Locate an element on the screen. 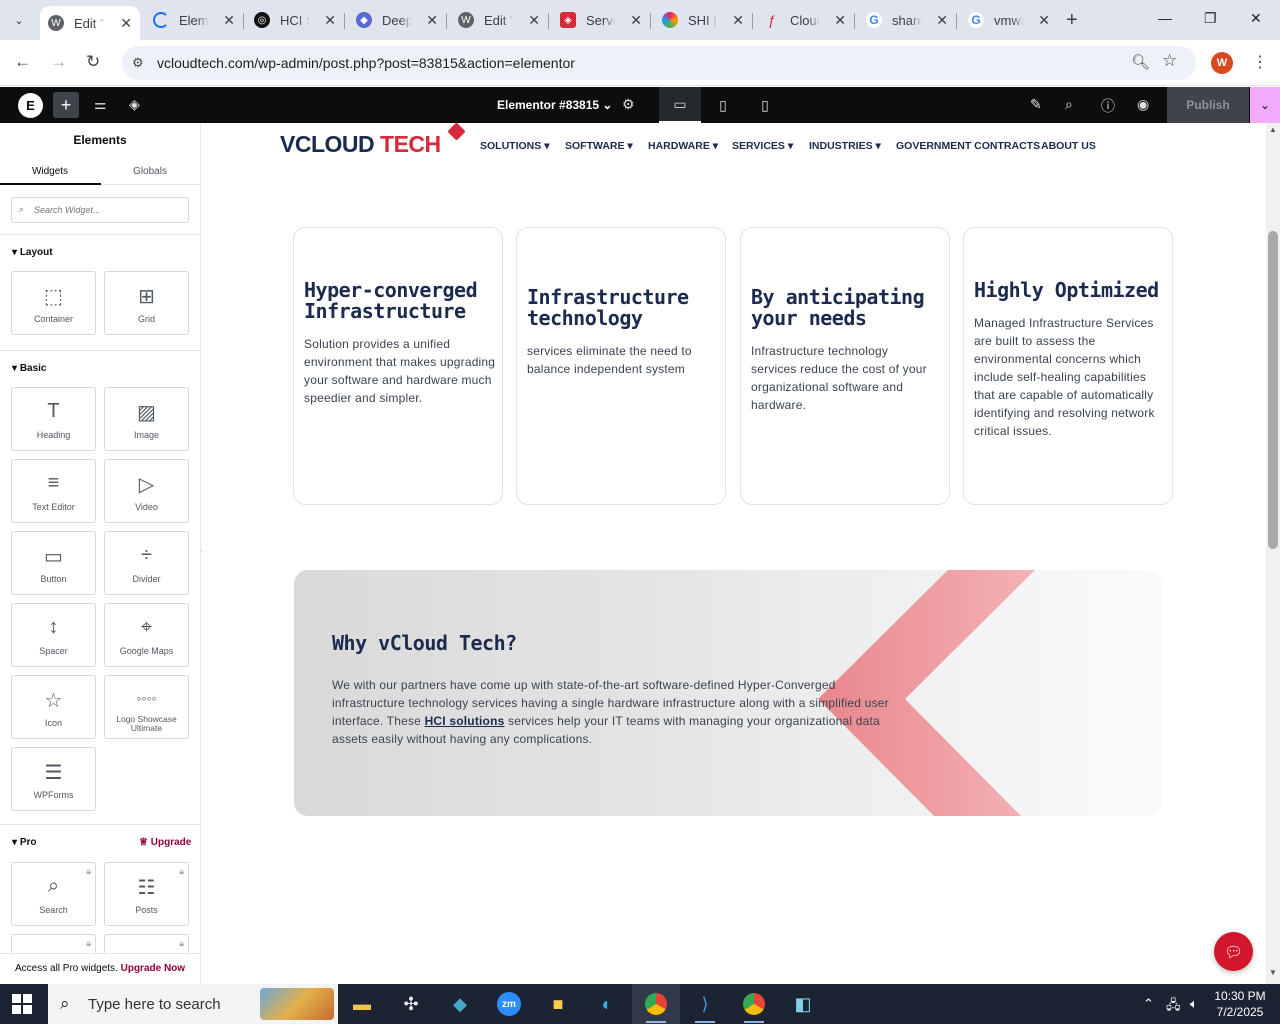 The height and width of the screenshot is (1024, 1280). reload-icon: ↻ is located at coordinates (93, 62).